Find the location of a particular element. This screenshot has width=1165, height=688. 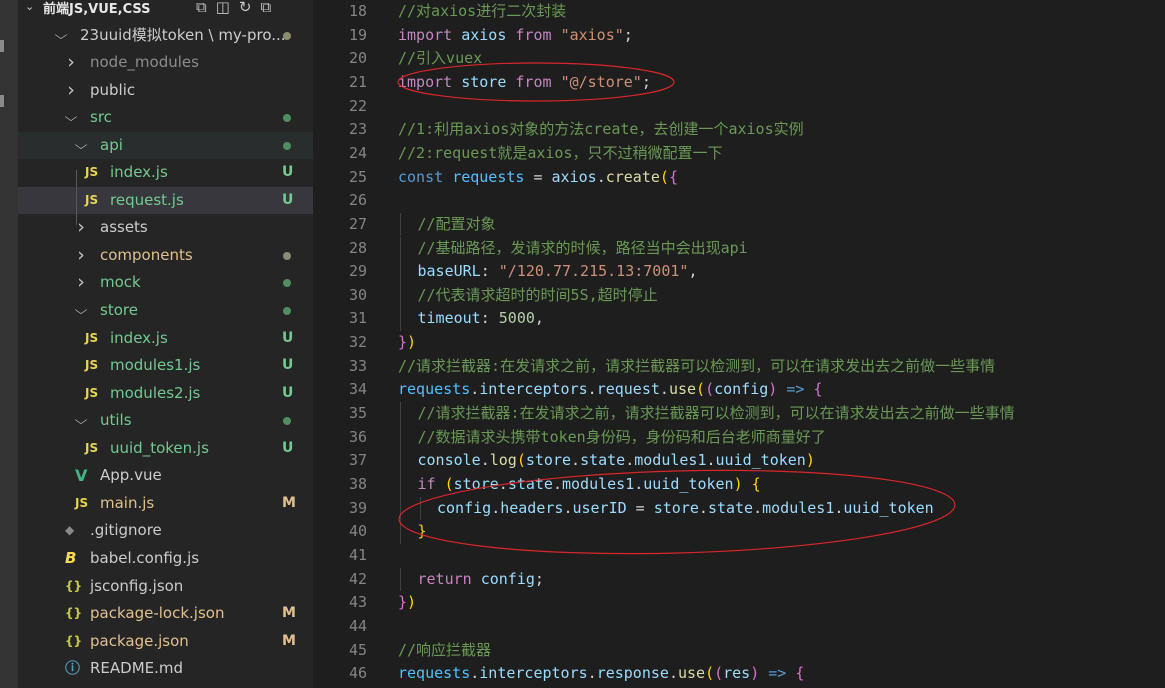

tree-row: JS modules2.js U is located at coordinates (165, 393).